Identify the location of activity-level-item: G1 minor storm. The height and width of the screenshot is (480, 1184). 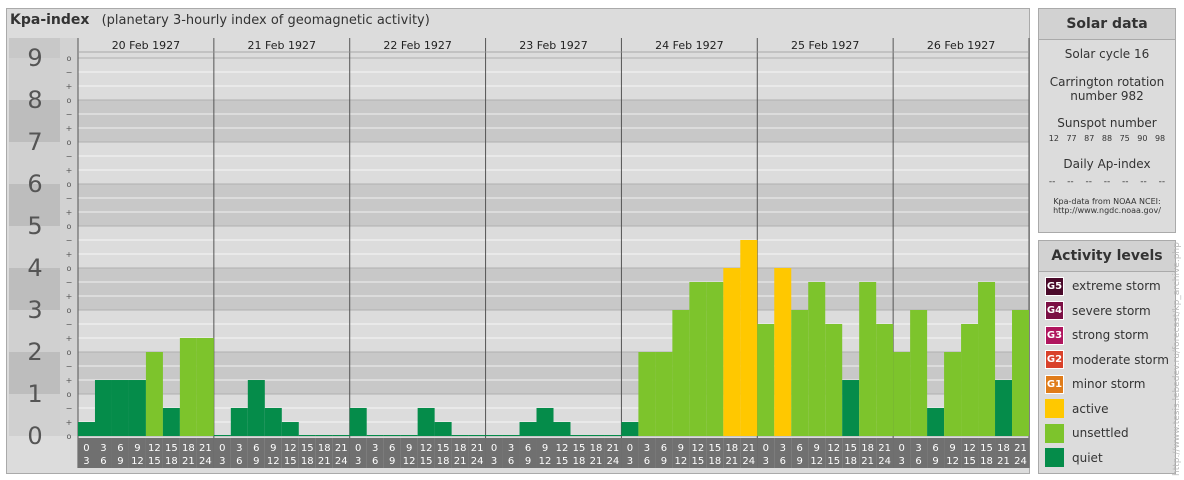
(1107, 384).